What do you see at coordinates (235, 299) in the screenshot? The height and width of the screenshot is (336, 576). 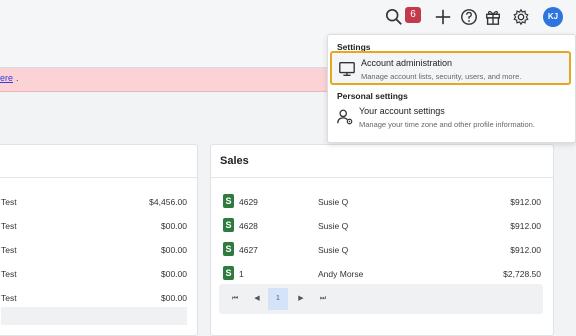 I see `first-page-button: ⏮` at bounding box center [235, 299].